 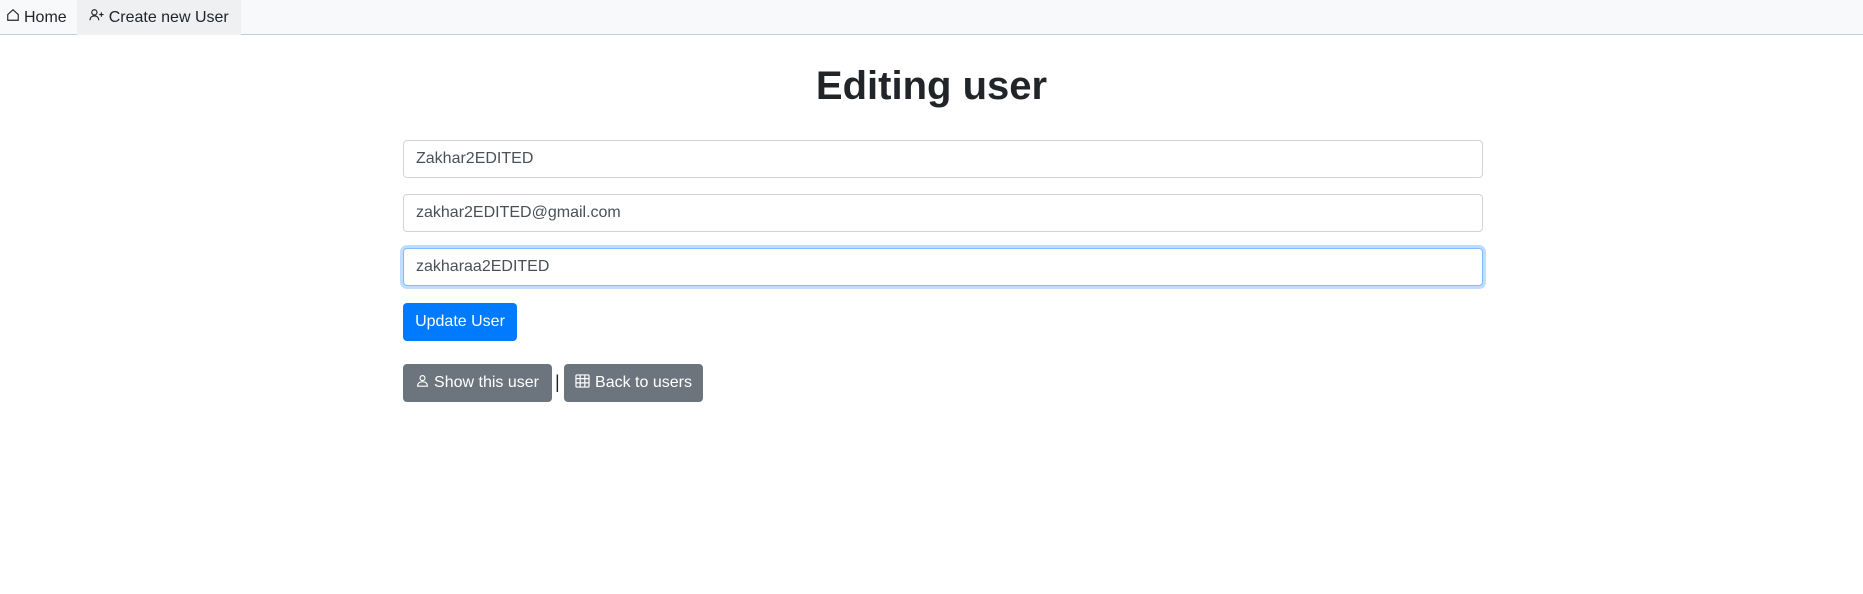 I want to click on house-icon, so click(x=15, y=17).